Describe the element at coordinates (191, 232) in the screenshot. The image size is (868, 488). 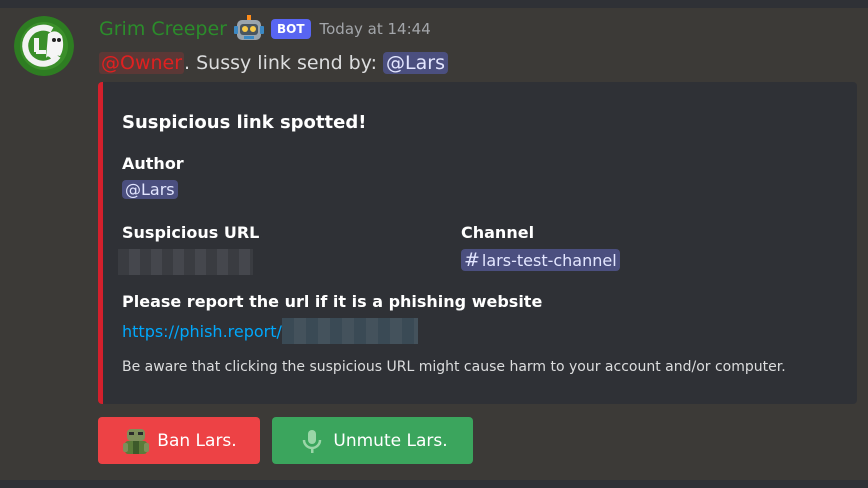
I see `url-field-name: Suspicious URL` at that location.